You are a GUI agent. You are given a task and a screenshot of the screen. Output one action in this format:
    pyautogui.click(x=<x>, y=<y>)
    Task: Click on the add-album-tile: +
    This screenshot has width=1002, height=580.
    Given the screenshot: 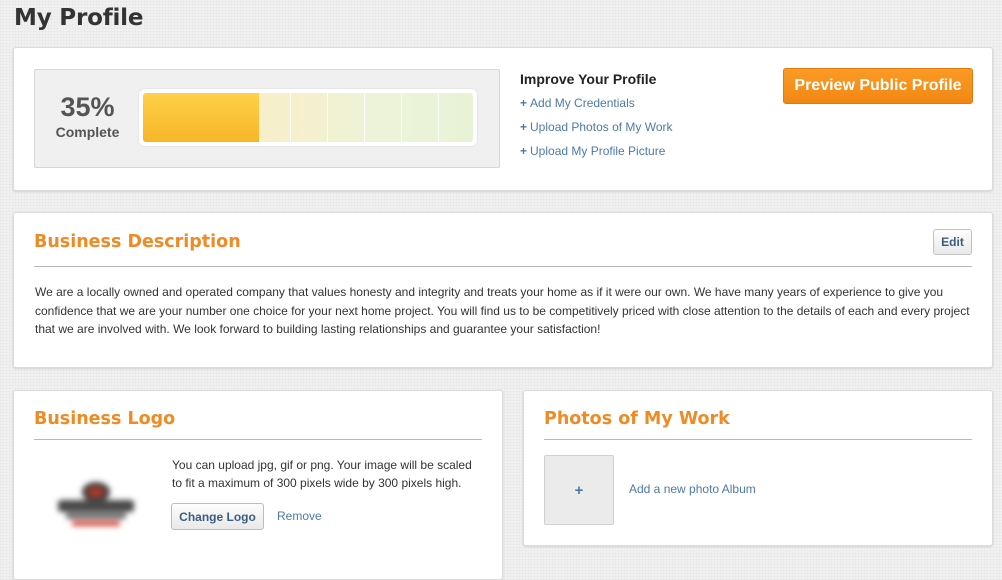 What is the action you would take?
    pyautogui.click(x=579, y=490)
    